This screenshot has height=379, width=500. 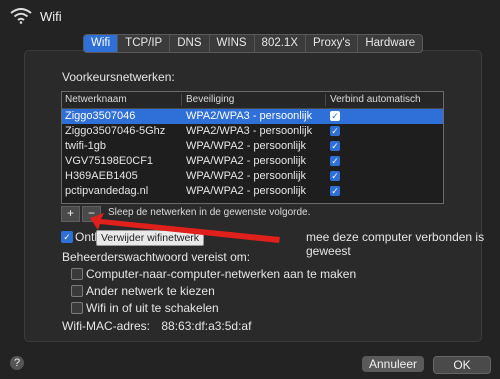 What do you see at coordinates (375, 99) in the screenshot?
I see `column-auto-join: Verbind automatisch` at bounding box center [375, 99].